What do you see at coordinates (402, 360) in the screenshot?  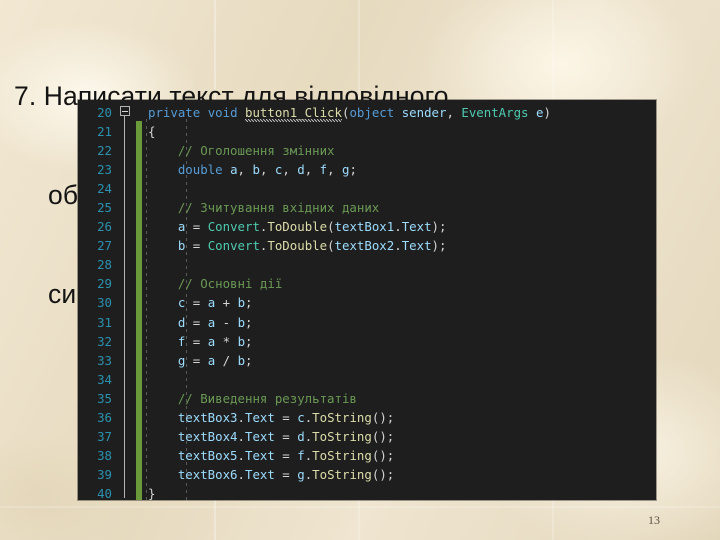 I see `code-line: g = a / b;` at bounding box center [402, 360].